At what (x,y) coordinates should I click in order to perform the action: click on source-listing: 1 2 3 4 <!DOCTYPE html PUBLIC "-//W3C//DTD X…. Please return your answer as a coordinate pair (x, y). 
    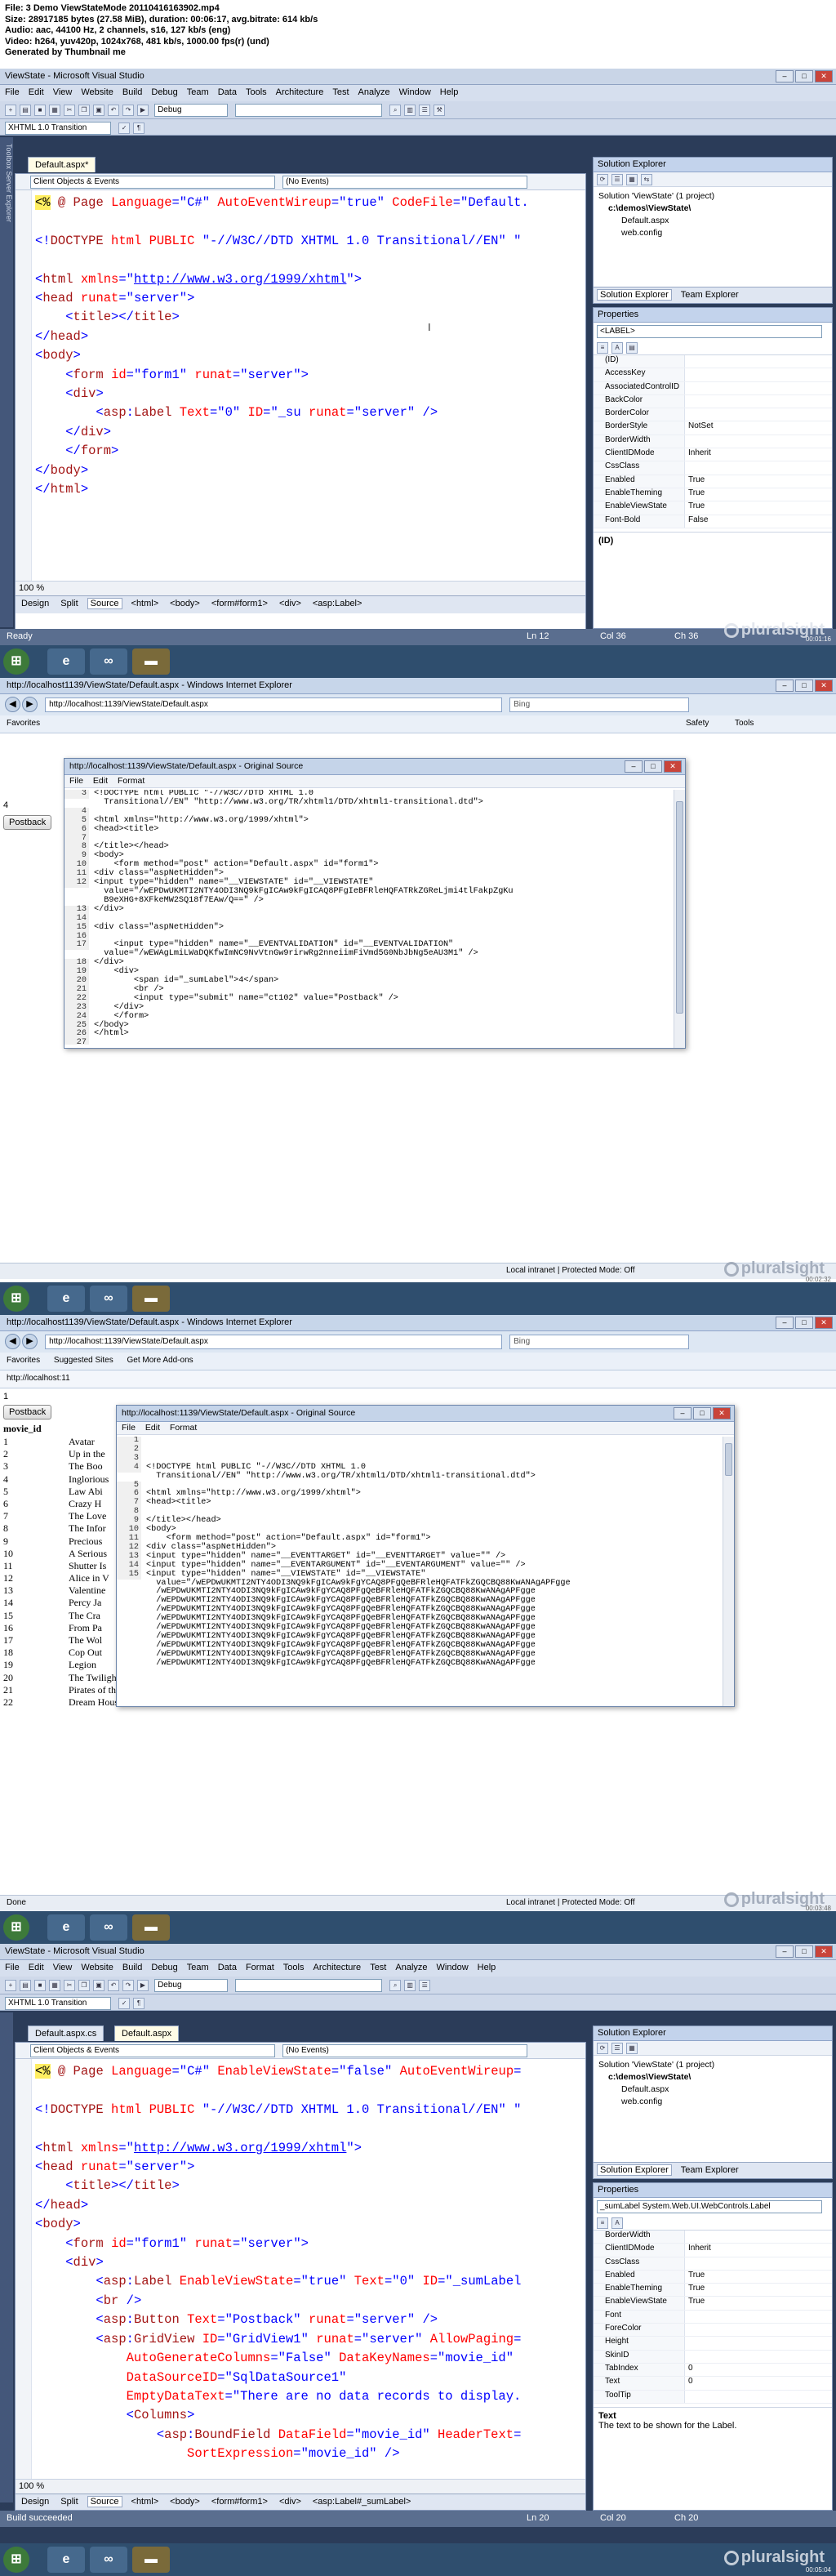
    Looking at the image, I should click on (420, 1570).